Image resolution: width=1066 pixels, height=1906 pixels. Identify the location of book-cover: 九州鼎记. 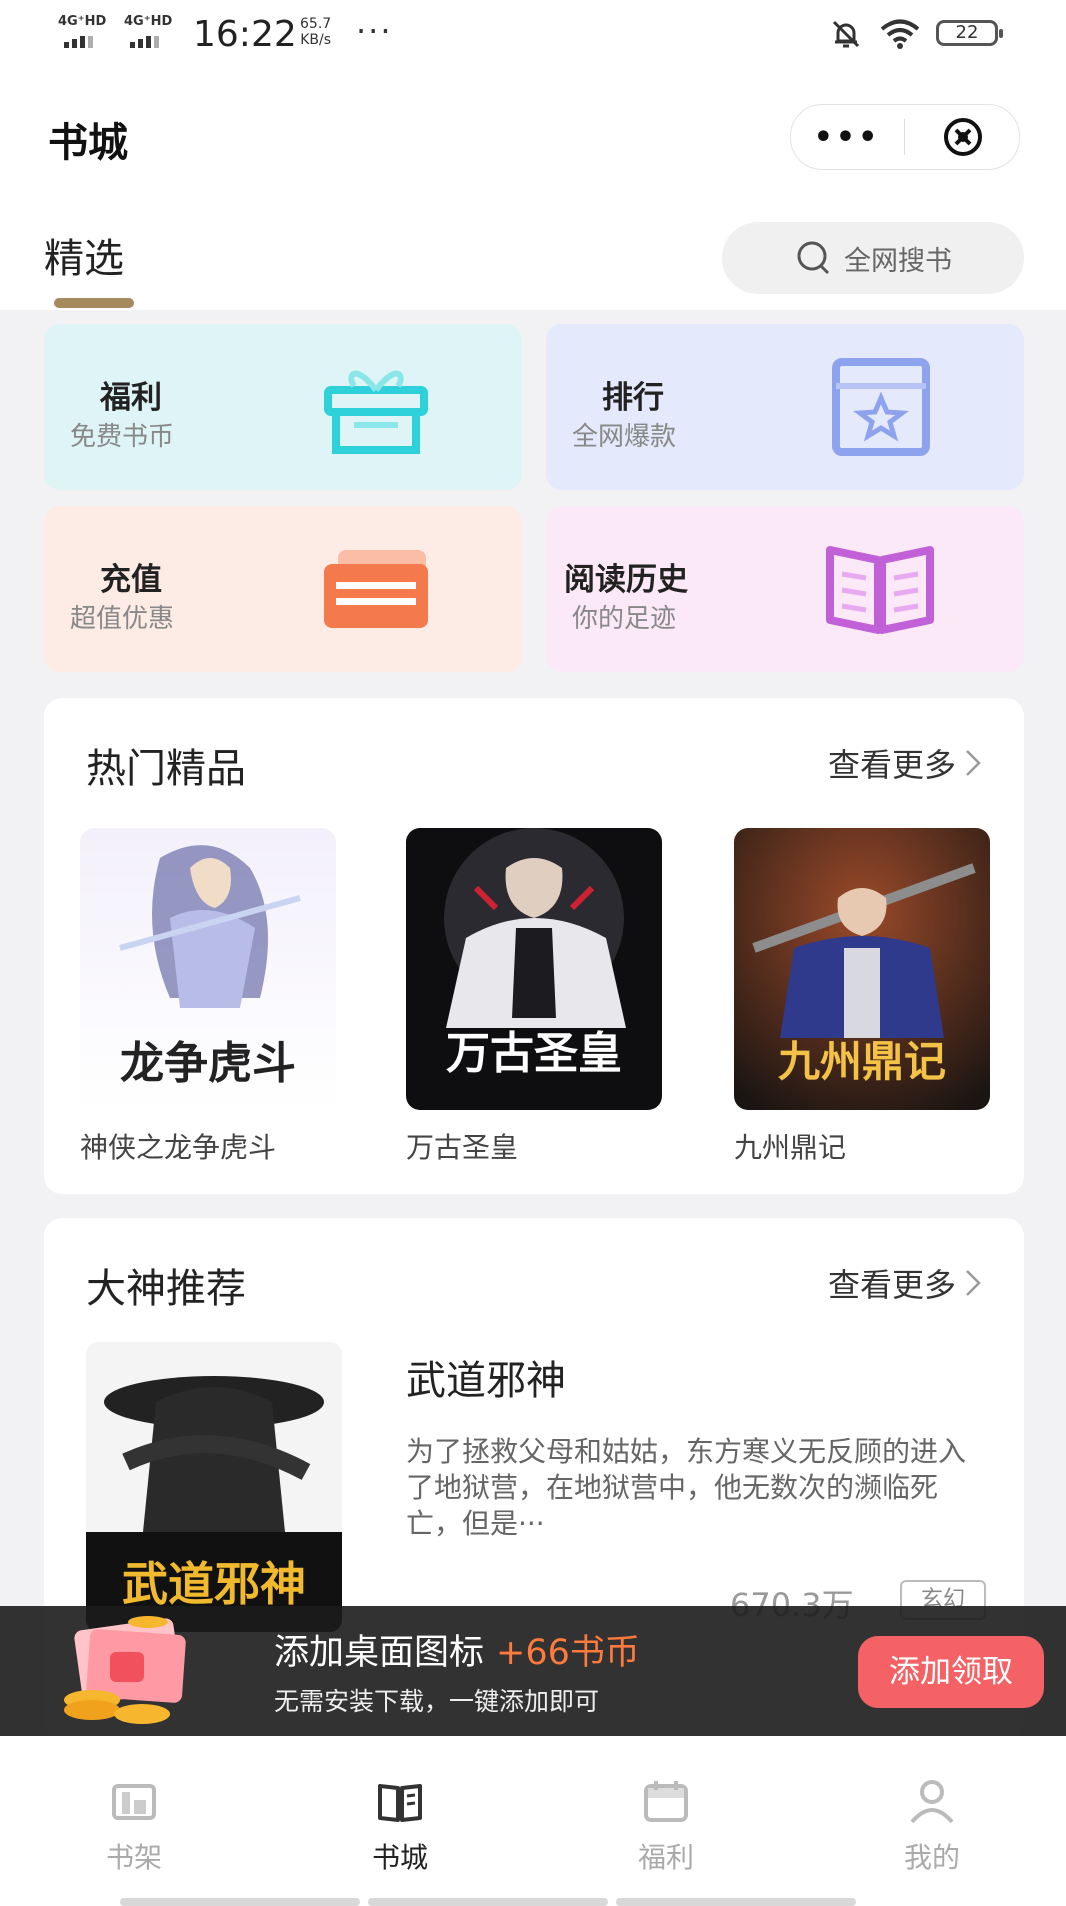
(862, 969).